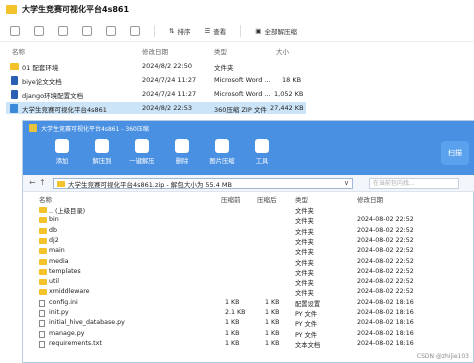  Describe the element at coordinates (247, 241) in the screenshot. I see `table-row: dj2 文件夹 2024-08-02 22:52` at that location.